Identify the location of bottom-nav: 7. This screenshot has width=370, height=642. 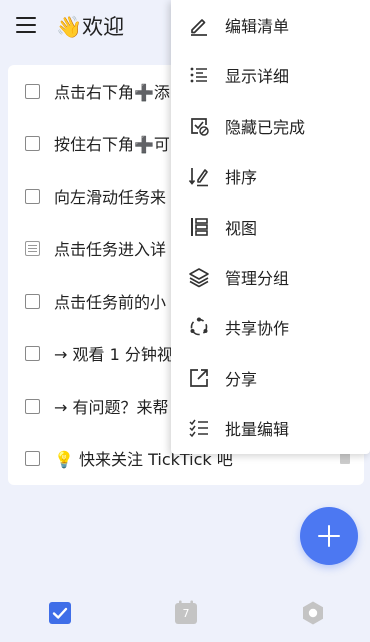
(185, 612).